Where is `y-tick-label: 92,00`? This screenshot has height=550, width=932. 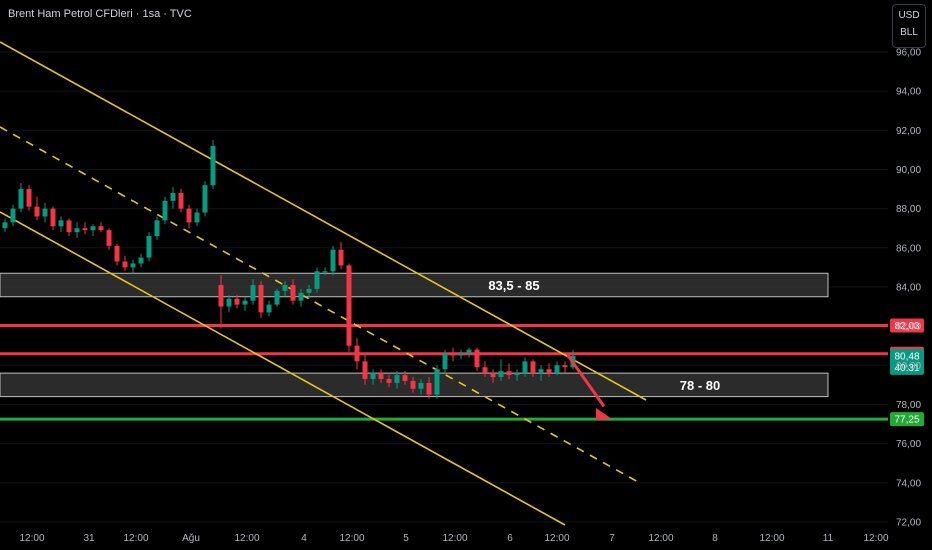 y-tick-label: 92,00 is located at coordinates (908, 131).